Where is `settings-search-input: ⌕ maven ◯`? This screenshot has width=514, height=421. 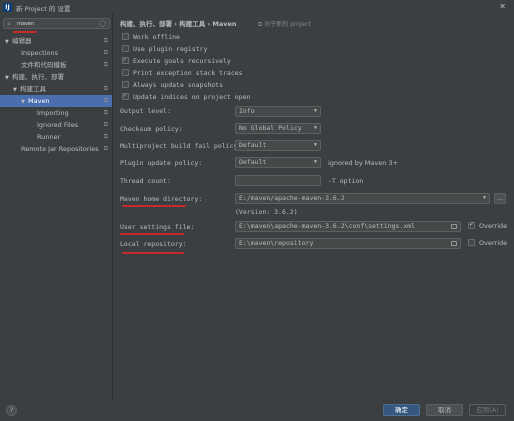
settings-search-input: ⌕ maven ◯ is located at coordinates (56, 23).